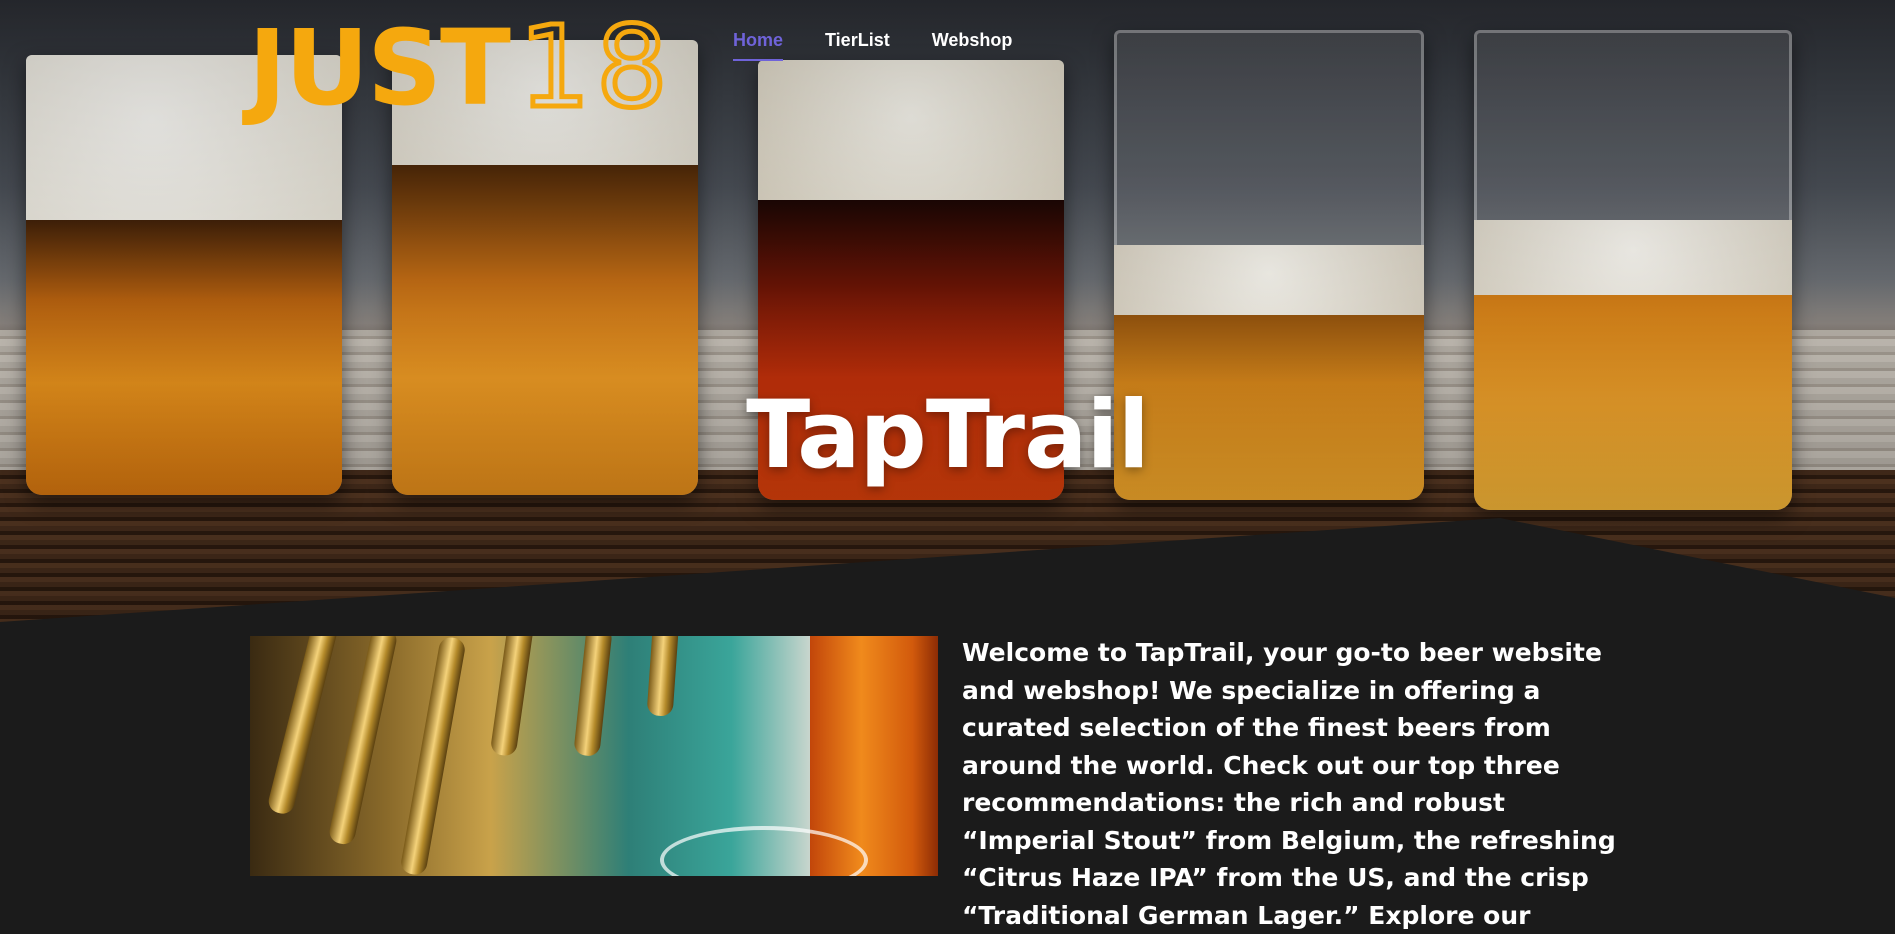 The image size is (1895, 934). Describe the element at coordinates (379, 68) in the screenshot. I see `logo-text-solid: JUST` at that location.